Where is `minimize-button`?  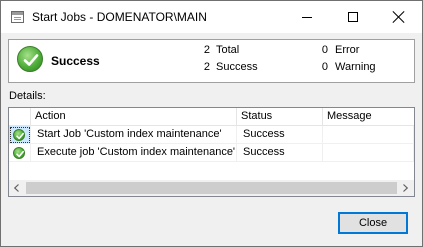
minimize-button is located at coordinates (307, 17).